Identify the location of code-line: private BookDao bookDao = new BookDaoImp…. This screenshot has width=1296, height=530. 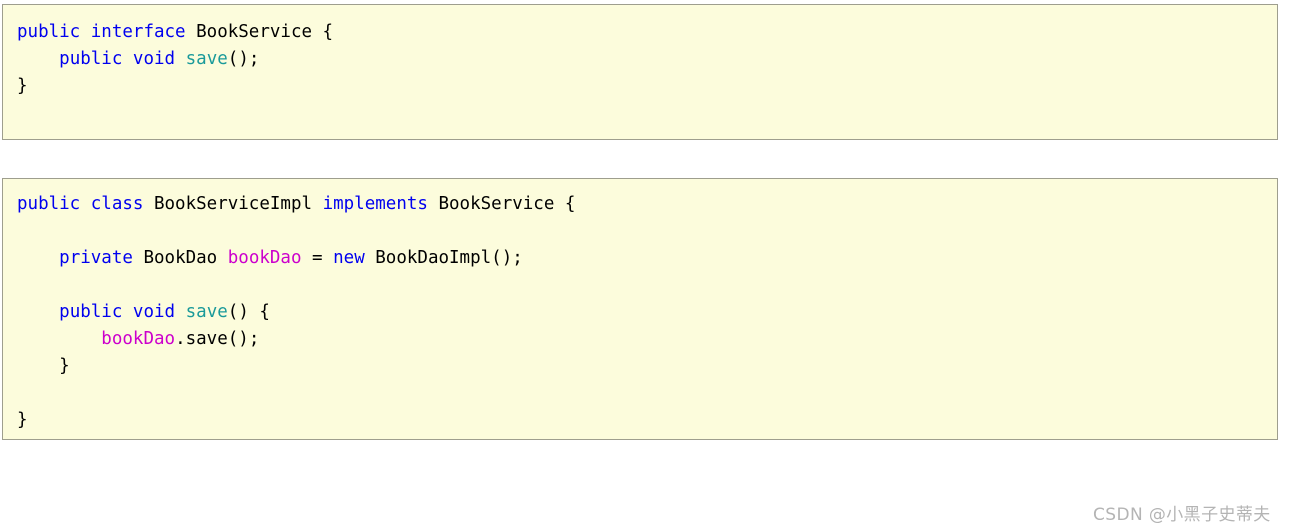
(647, 258).